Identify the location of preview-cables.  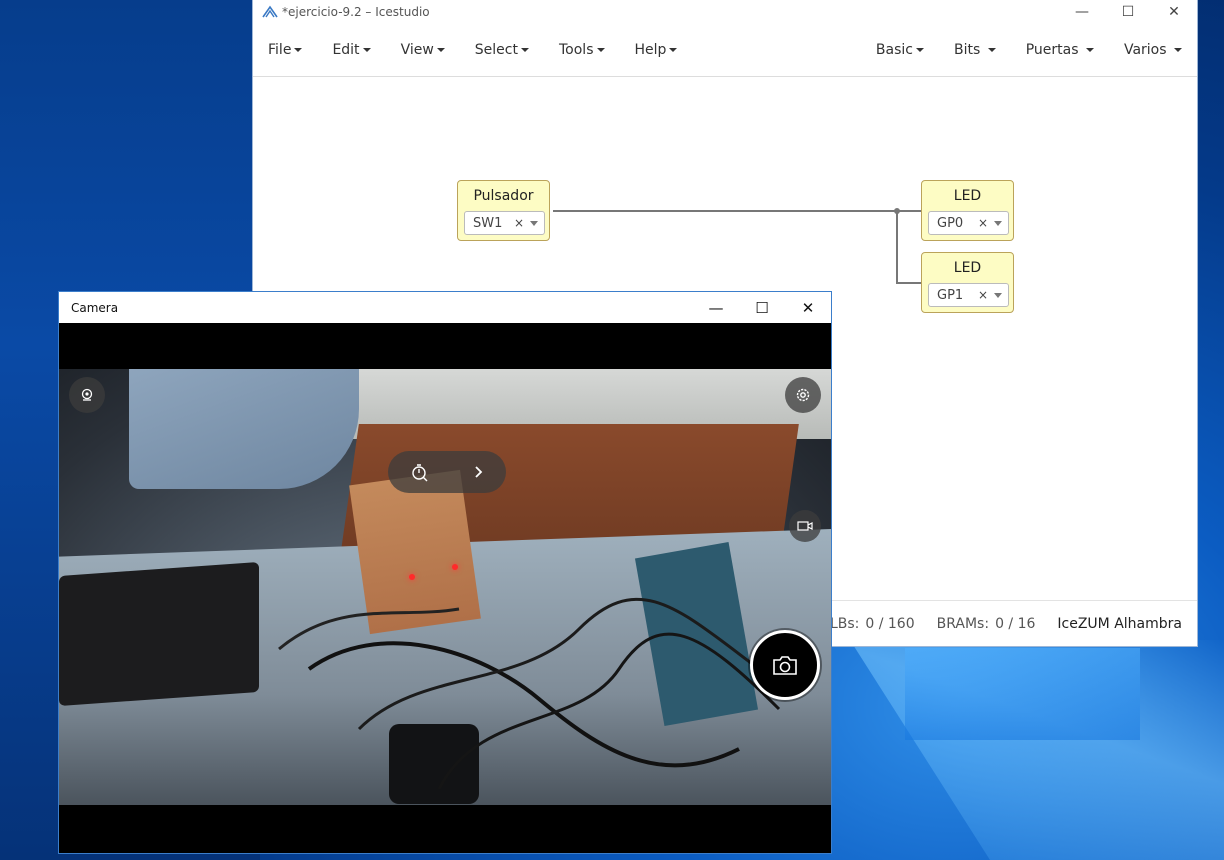
(529, 693).